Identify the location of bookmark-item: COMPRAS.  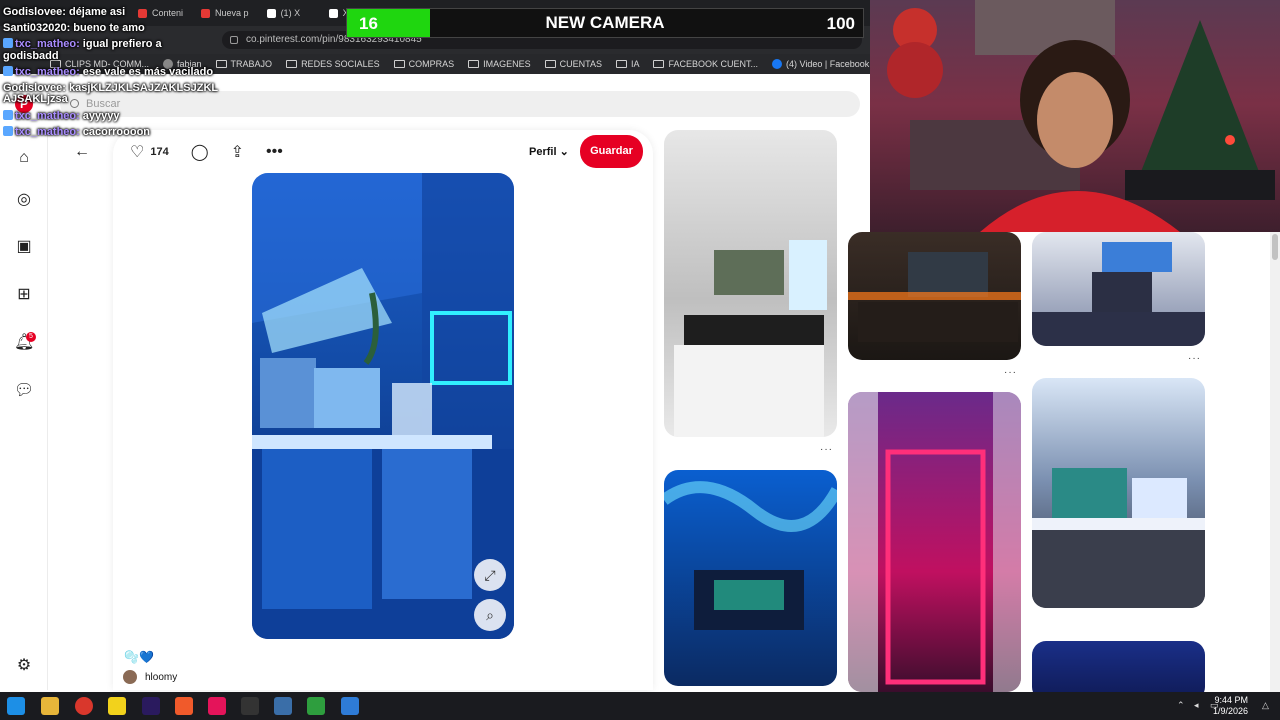
(423, 64).